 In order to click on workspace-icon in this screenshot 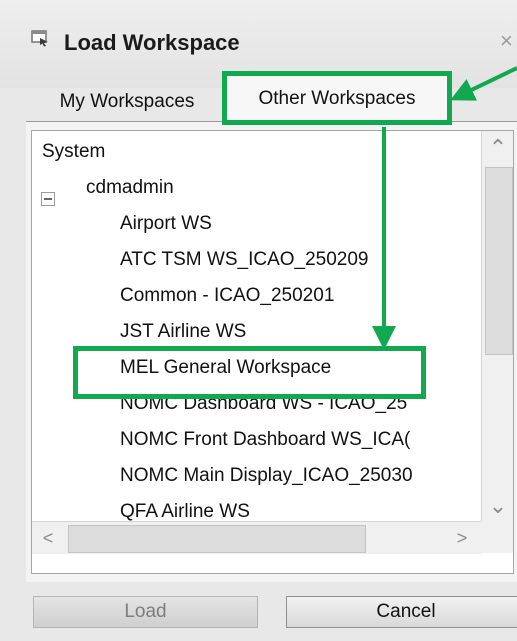, I will do `click(39, 38)`.